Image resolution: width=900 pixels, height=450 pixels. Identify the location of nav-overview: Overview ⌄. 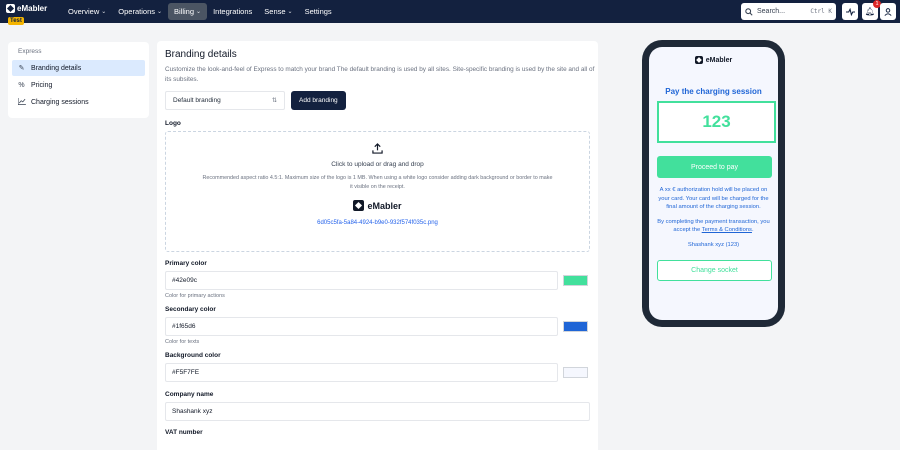
(87, 11).